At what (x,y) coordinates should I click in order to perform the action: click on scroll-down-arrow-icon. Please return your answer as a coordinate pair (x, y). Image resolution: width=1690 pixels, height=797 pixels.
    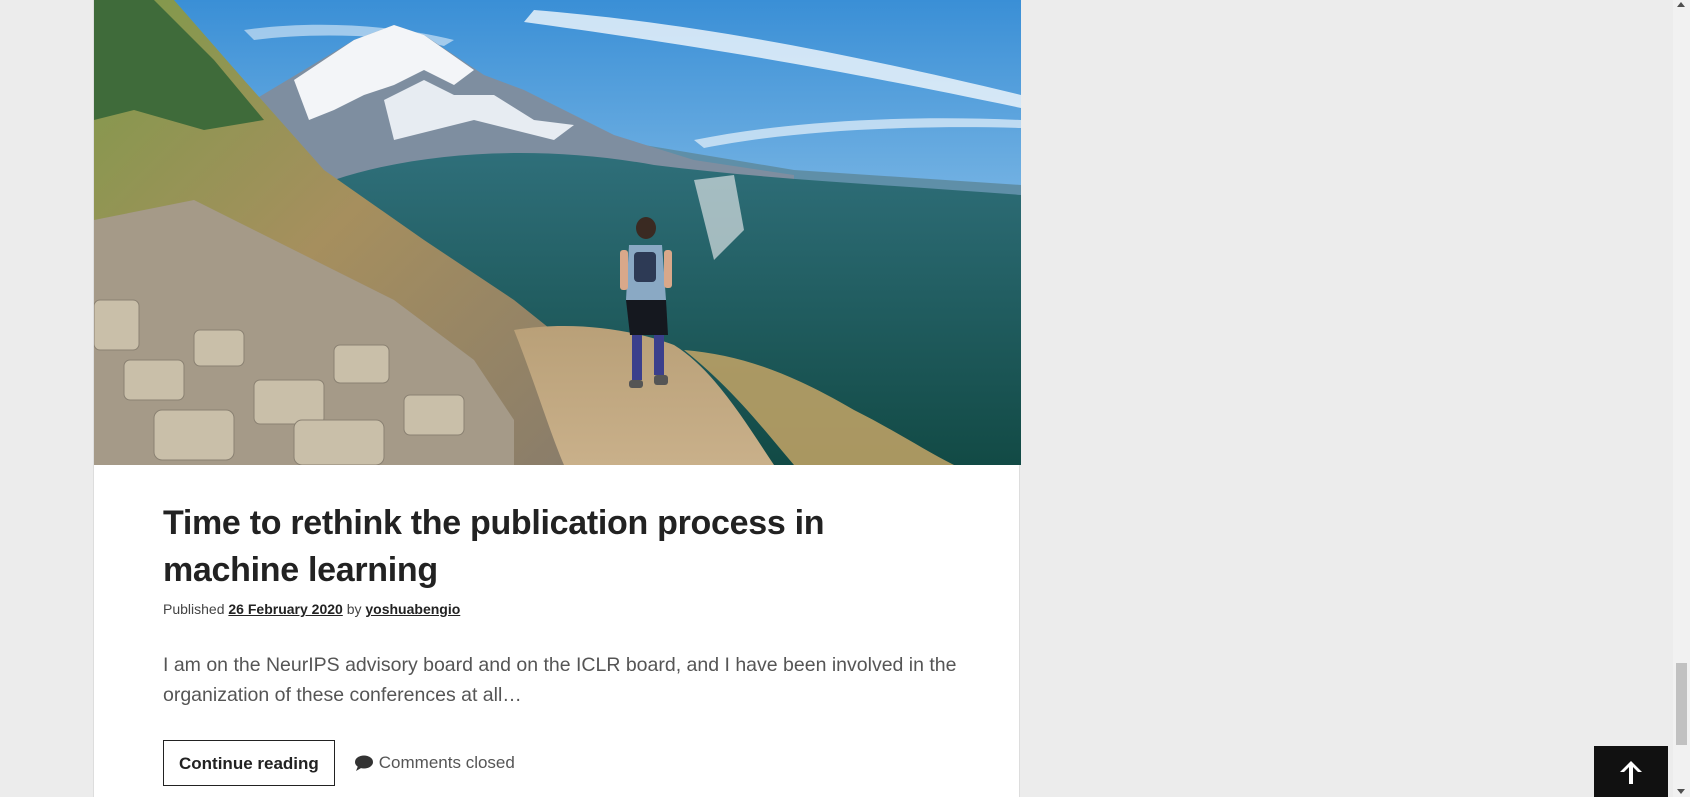
    Looking at the image, I should click on (1681, 791).